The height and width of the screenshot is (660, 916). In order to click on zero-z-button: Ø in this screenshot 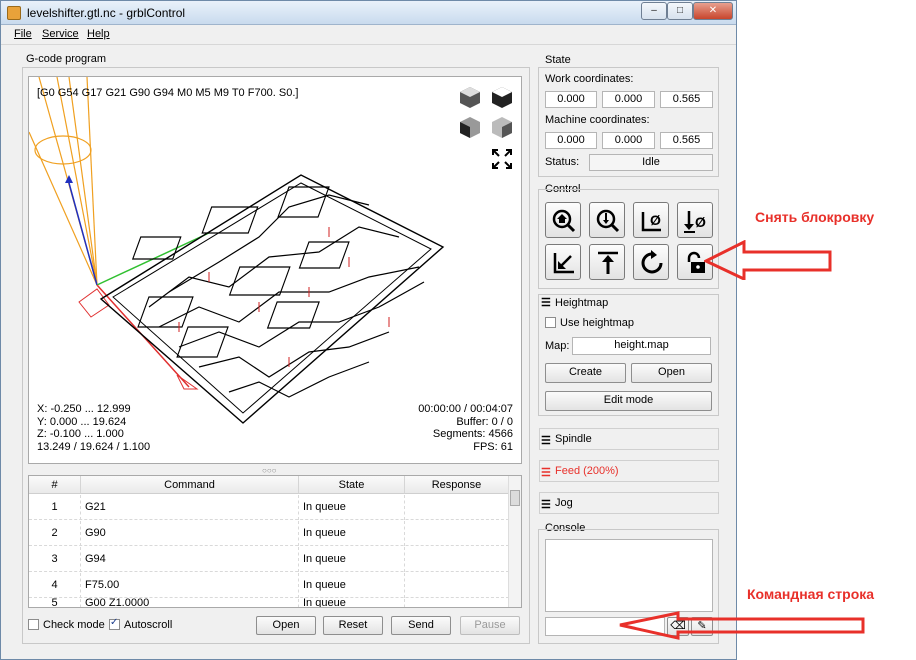, I will do `click(695, 220)`.